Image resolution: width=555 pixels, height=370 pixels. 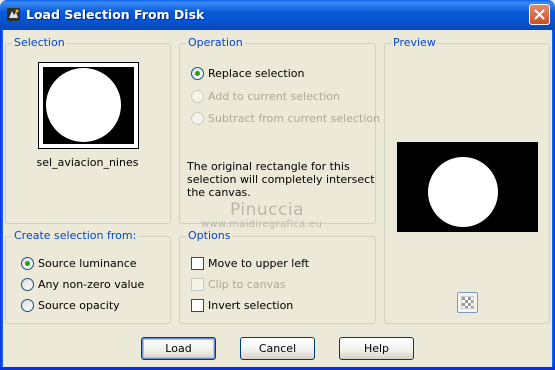 What do you see at coordinates (256, 73) in the screenshot?
I see `replace-selection-label: Replace selection` at bounding box center [256, 73].